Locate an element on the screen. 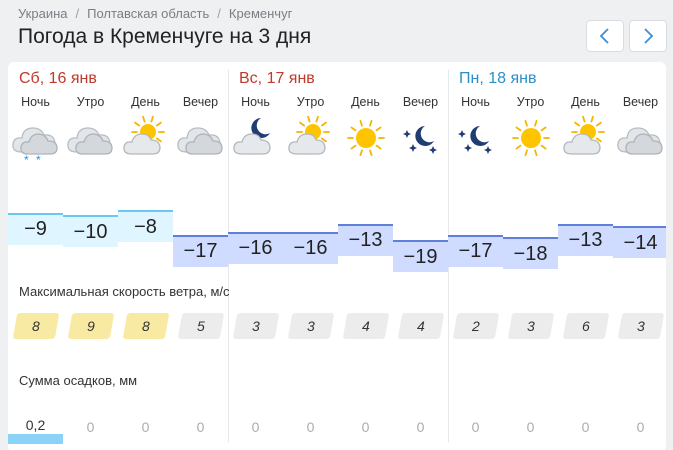 Image resolution: width=673 pixels, height=450 pixels. wind-speed-badge: 2 is located at coordinates (476, 326).